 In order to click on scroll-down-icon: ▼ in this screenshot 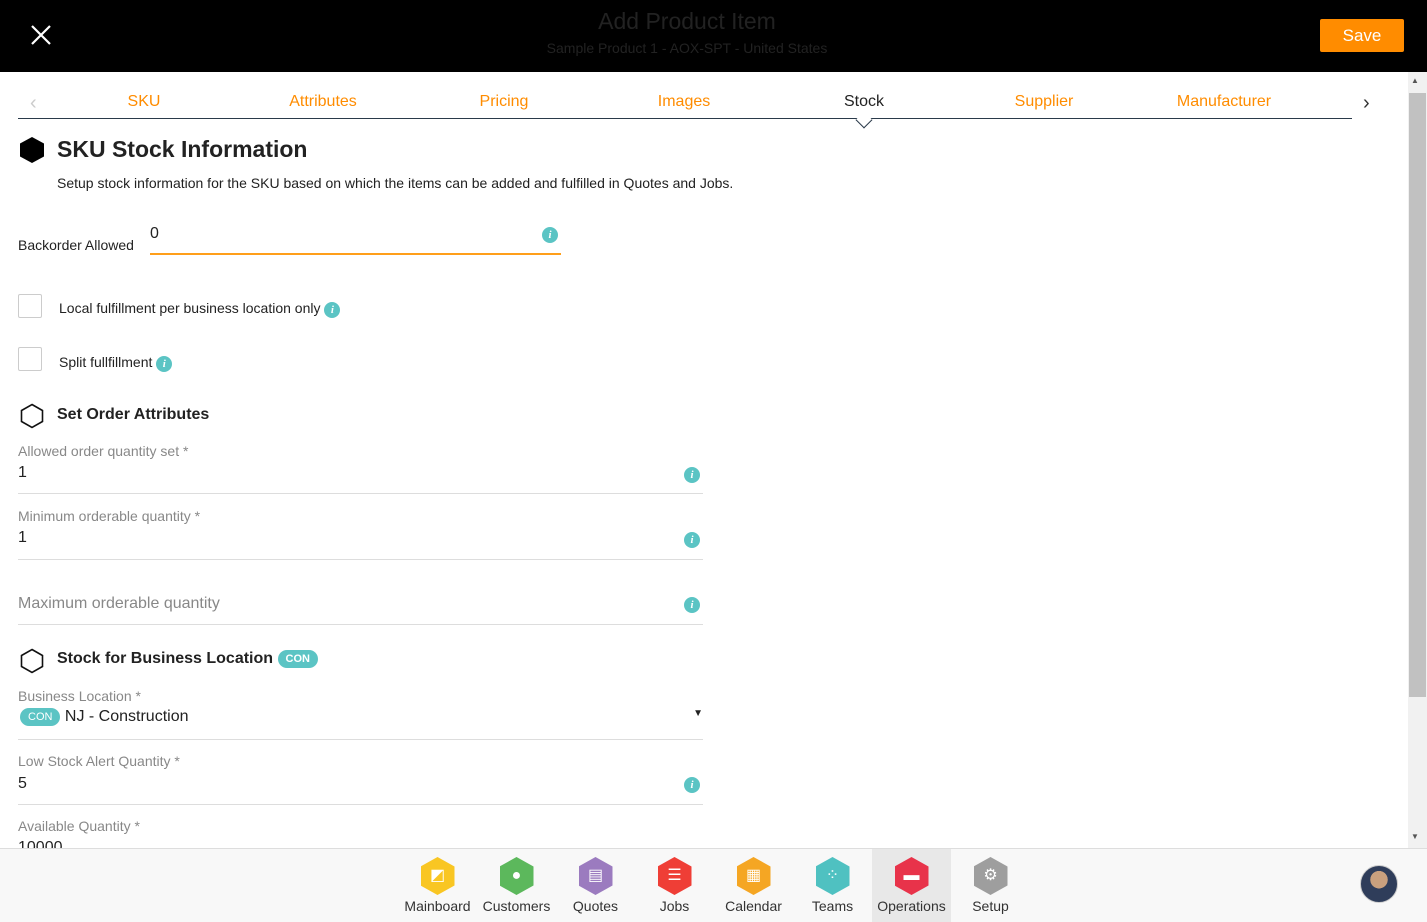, I will do `click(1415, 836)`.